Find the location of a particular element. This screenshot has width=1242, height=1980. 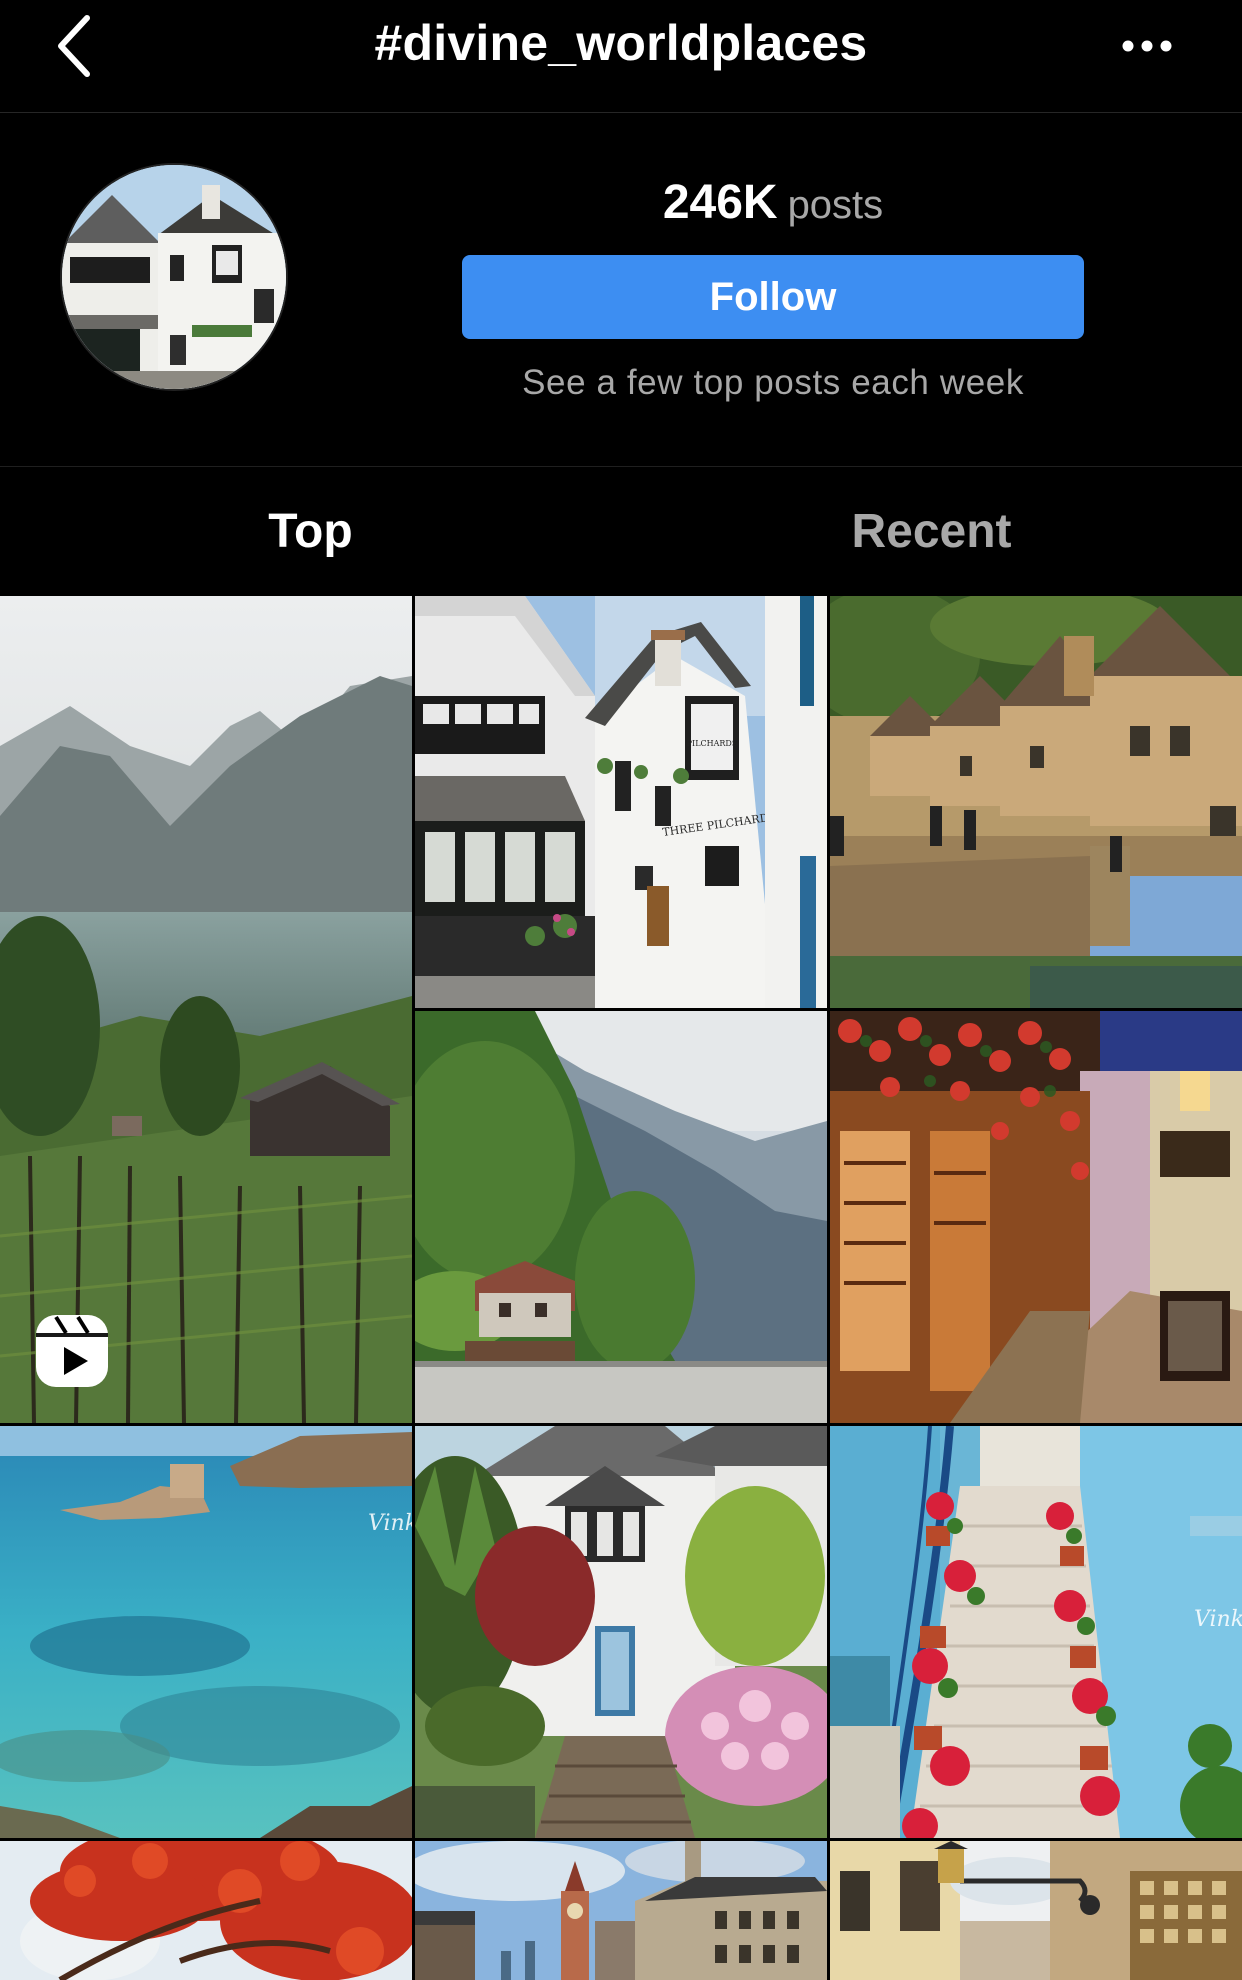

grid-post-2: PILCHARDS THREE PILCHARDS is located at coordinates (621, 802).